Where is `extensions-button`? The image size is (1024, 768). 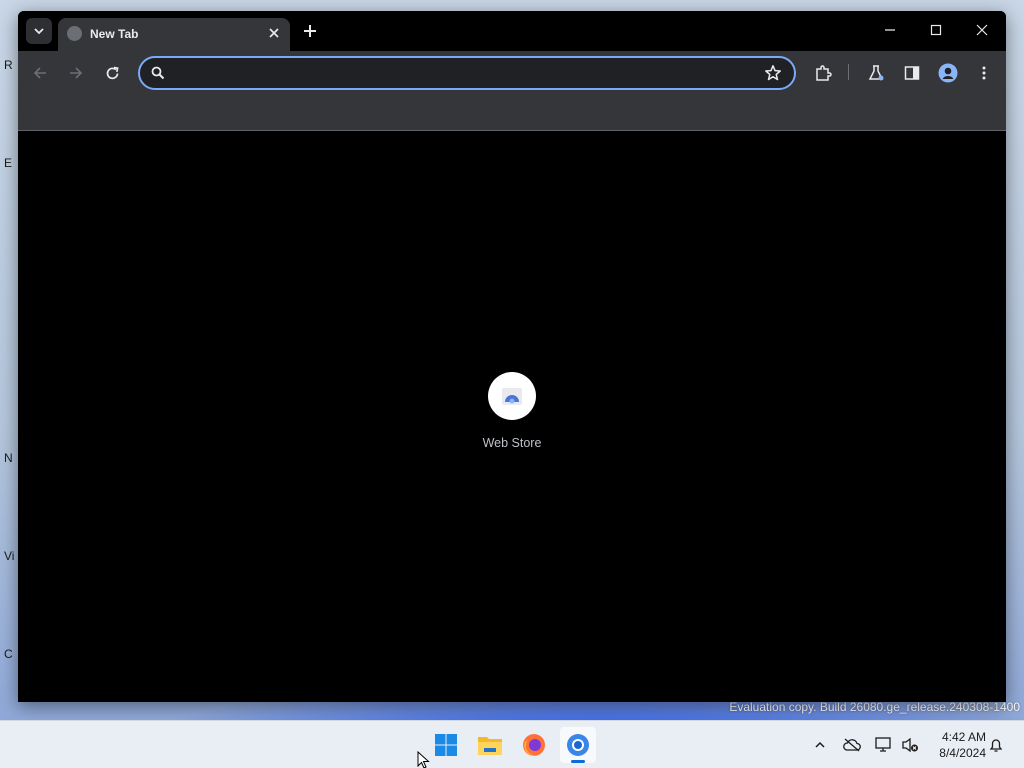
extensions-button is located at coordinates (823, 73).